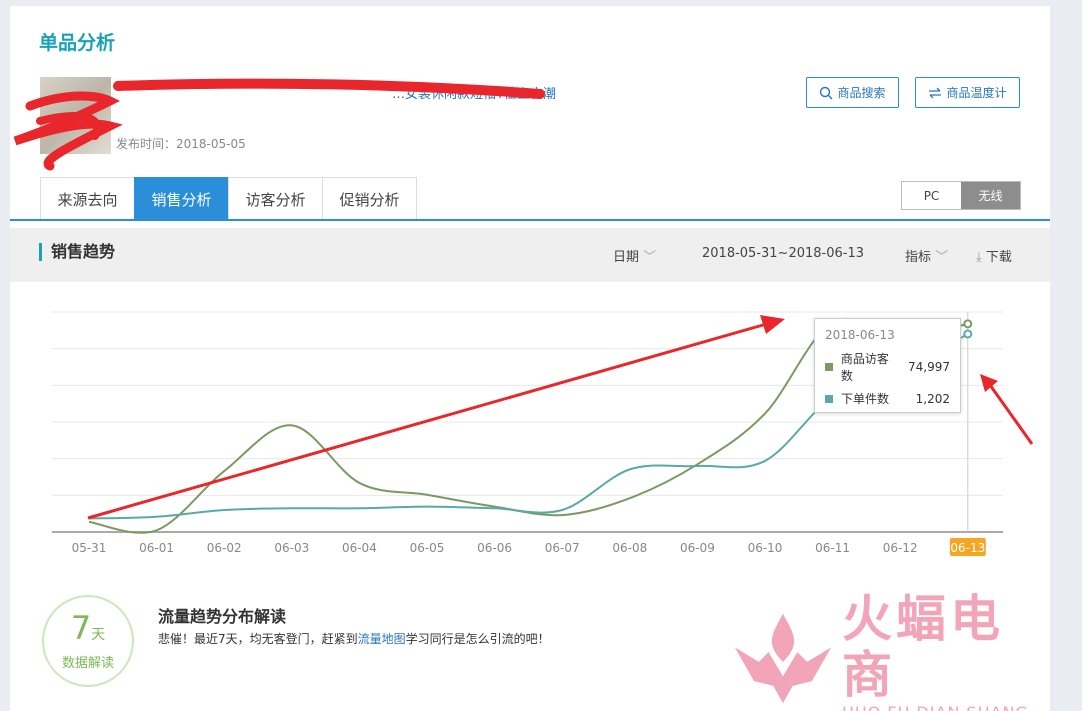 Image resolution: width=1082 pixels, height=711 pixels. Describe the element at coordinates (494, 548) in the screenshot. I see `x-tick-label: 06-06` at that location.